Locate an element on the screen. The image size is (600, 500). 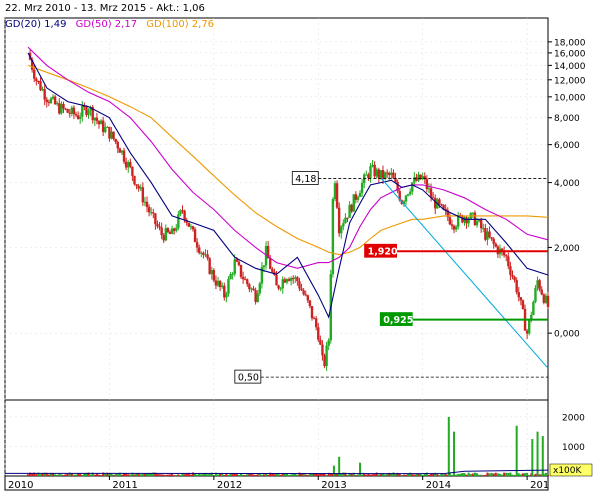
annotation-label: 0,50 is located at coordinates (248, 378).